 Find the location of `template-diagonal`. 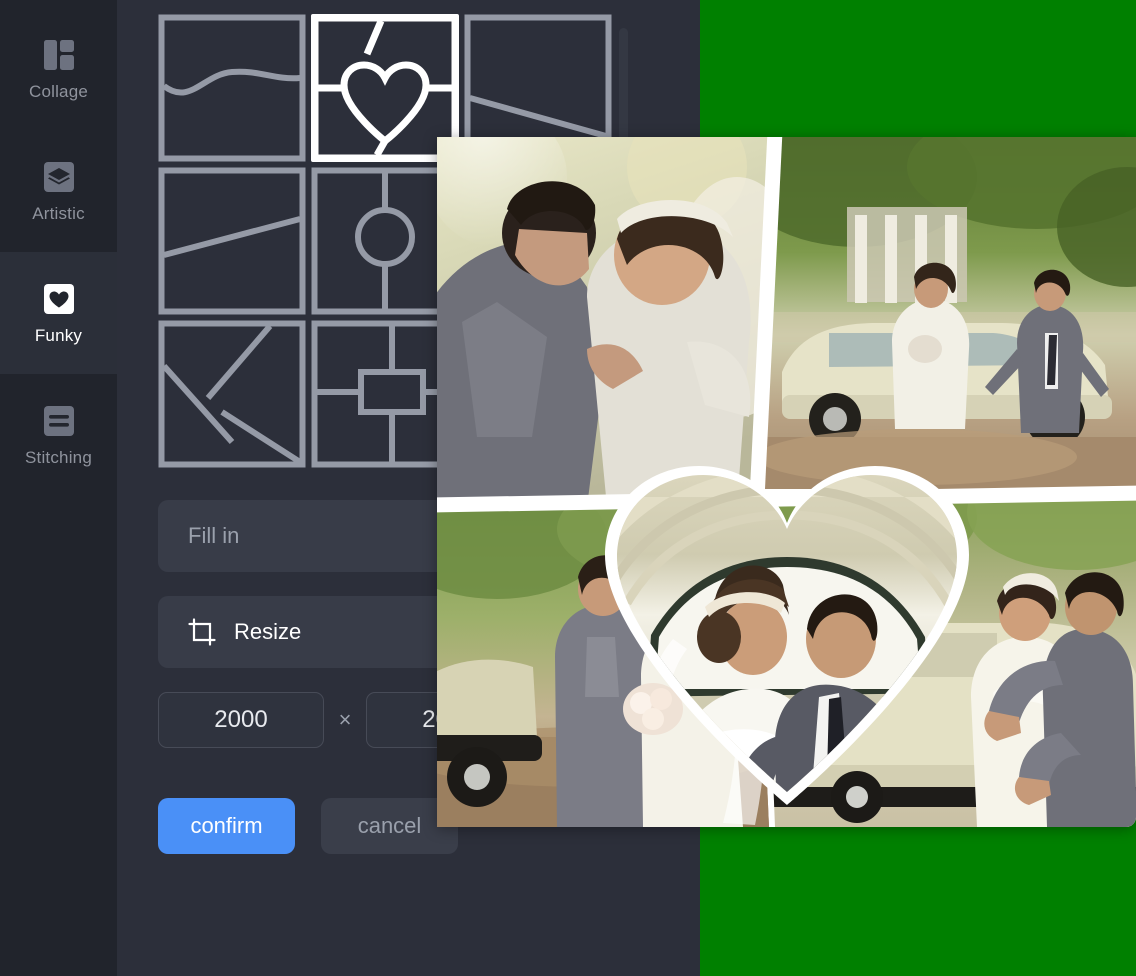

template-diagonal is located at coordinates (232, 241).